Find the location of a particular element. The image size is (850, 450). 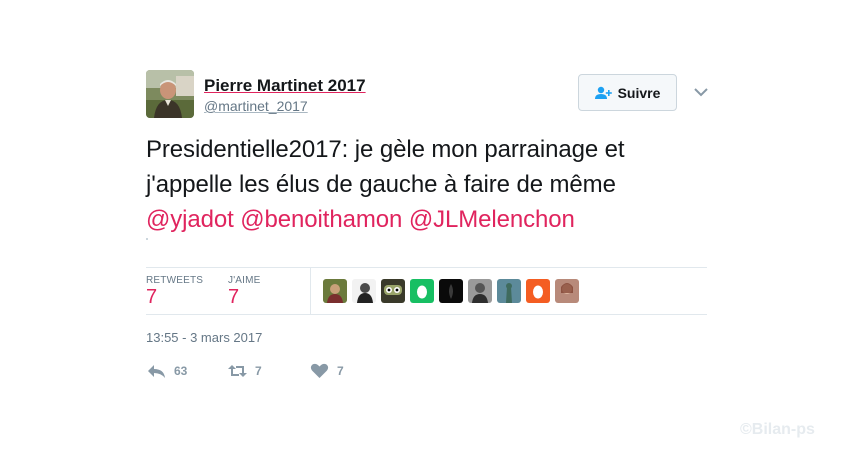

like-button: 7 is located at coordinates (327, 371).